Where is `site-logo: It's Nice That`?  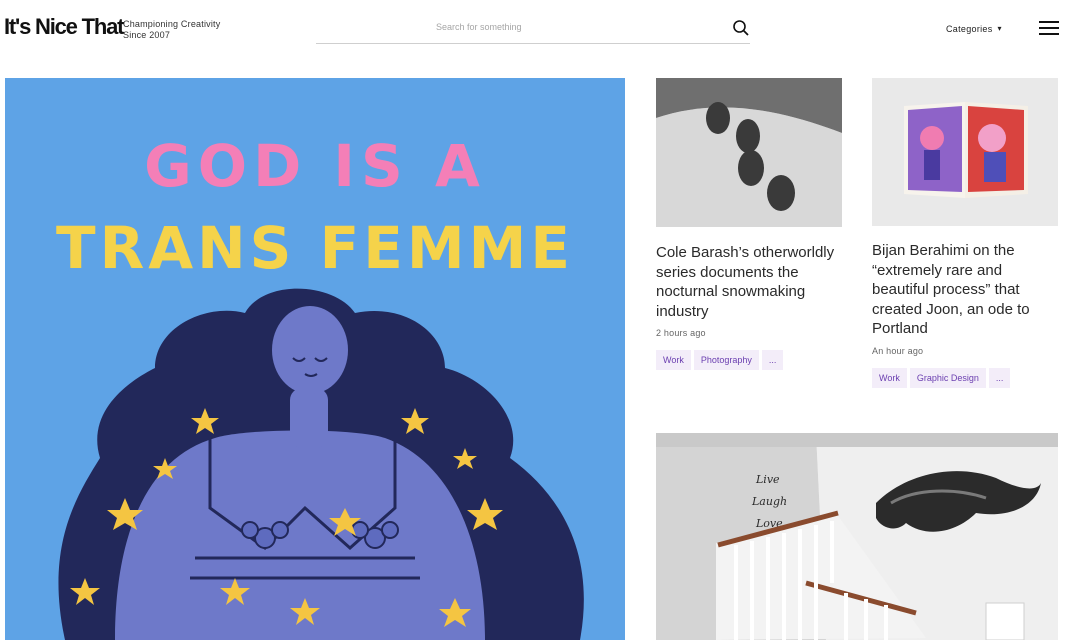
site-logo: It's Nice That is located at coordinates (64, 27).